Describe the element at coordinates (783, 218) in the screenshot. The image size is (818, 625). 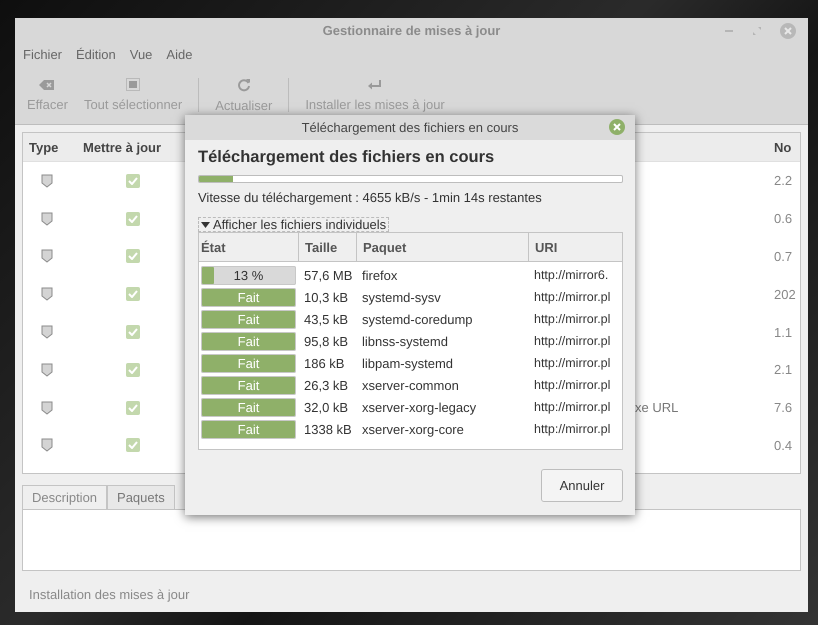
I see `table-cell-text: 0.6` at that location.